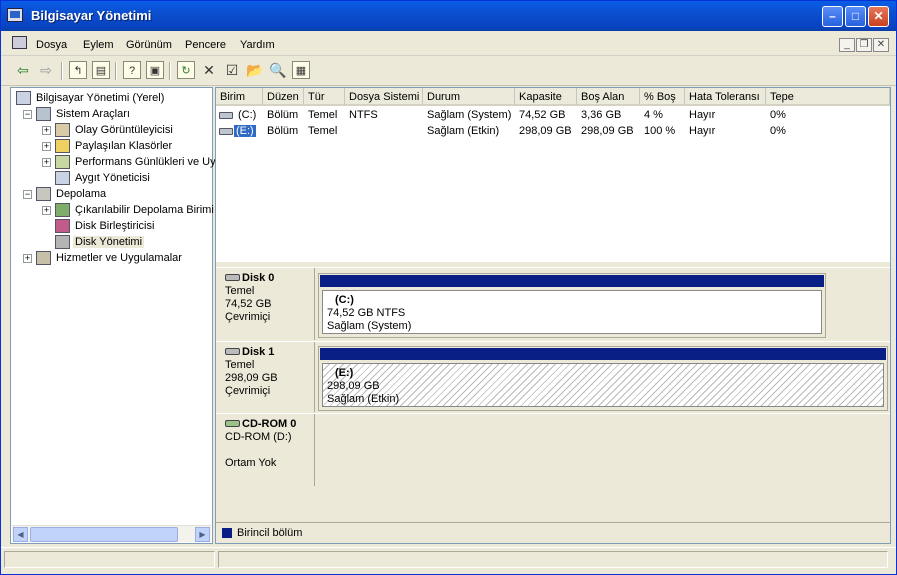 This screenshot has height=575, width=897. What do you see at coordinates (62, 71) in the screenshot?
I see `toolbar-separator` at bounding box center [62, 71].